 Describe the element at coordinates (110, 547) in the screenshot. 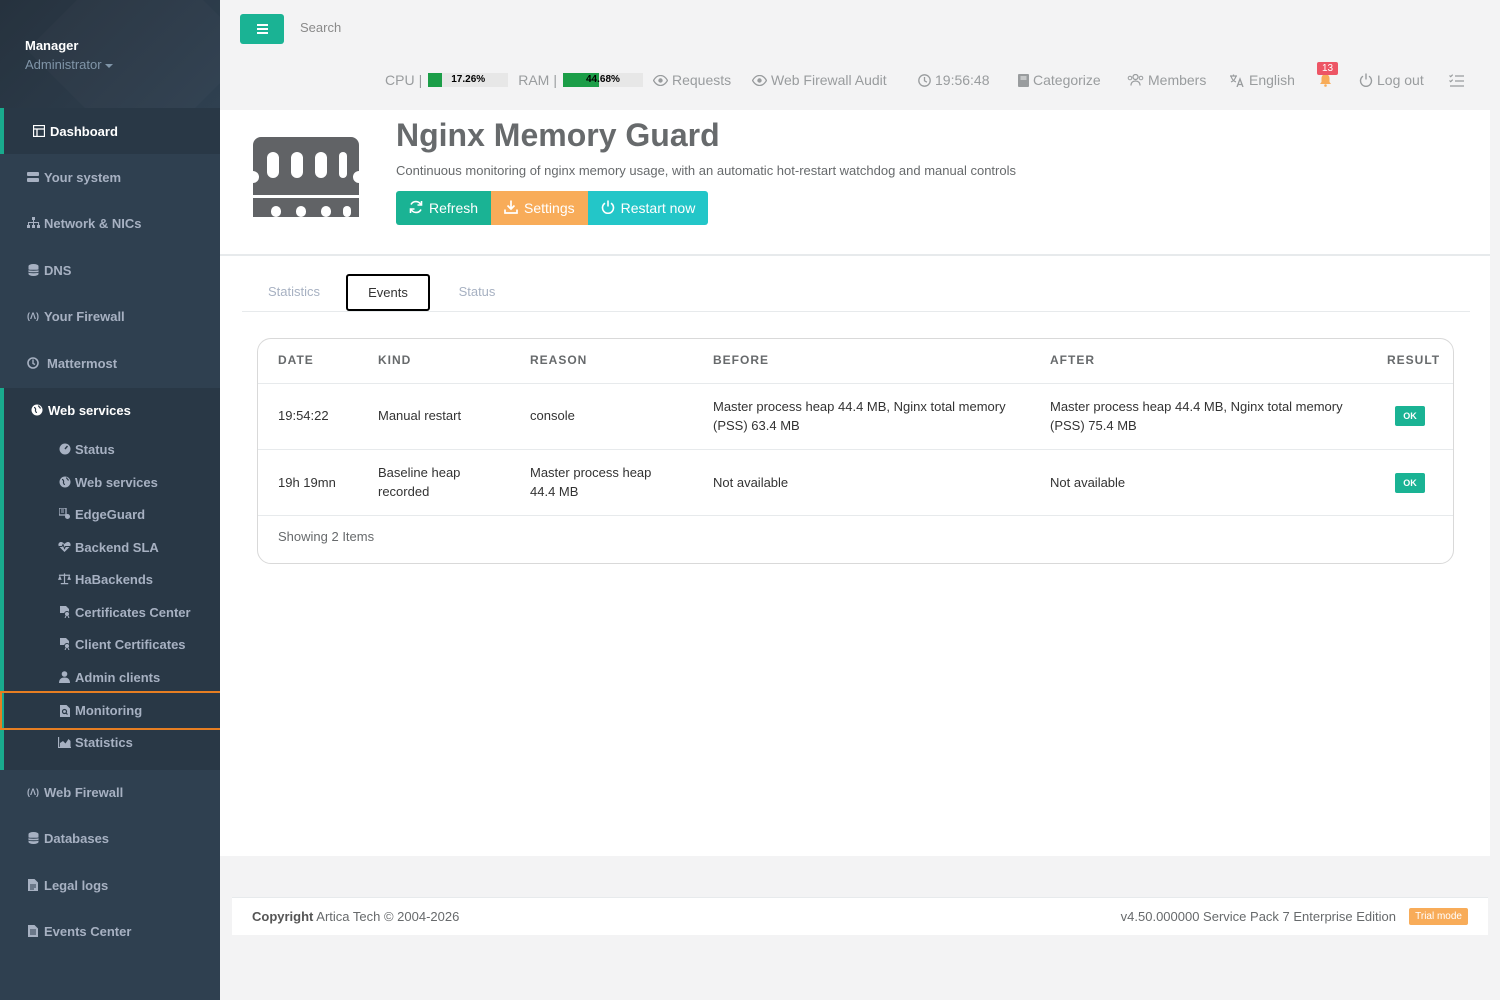

I see `submenu-item-backend-sla: Backend SLA` at that location.